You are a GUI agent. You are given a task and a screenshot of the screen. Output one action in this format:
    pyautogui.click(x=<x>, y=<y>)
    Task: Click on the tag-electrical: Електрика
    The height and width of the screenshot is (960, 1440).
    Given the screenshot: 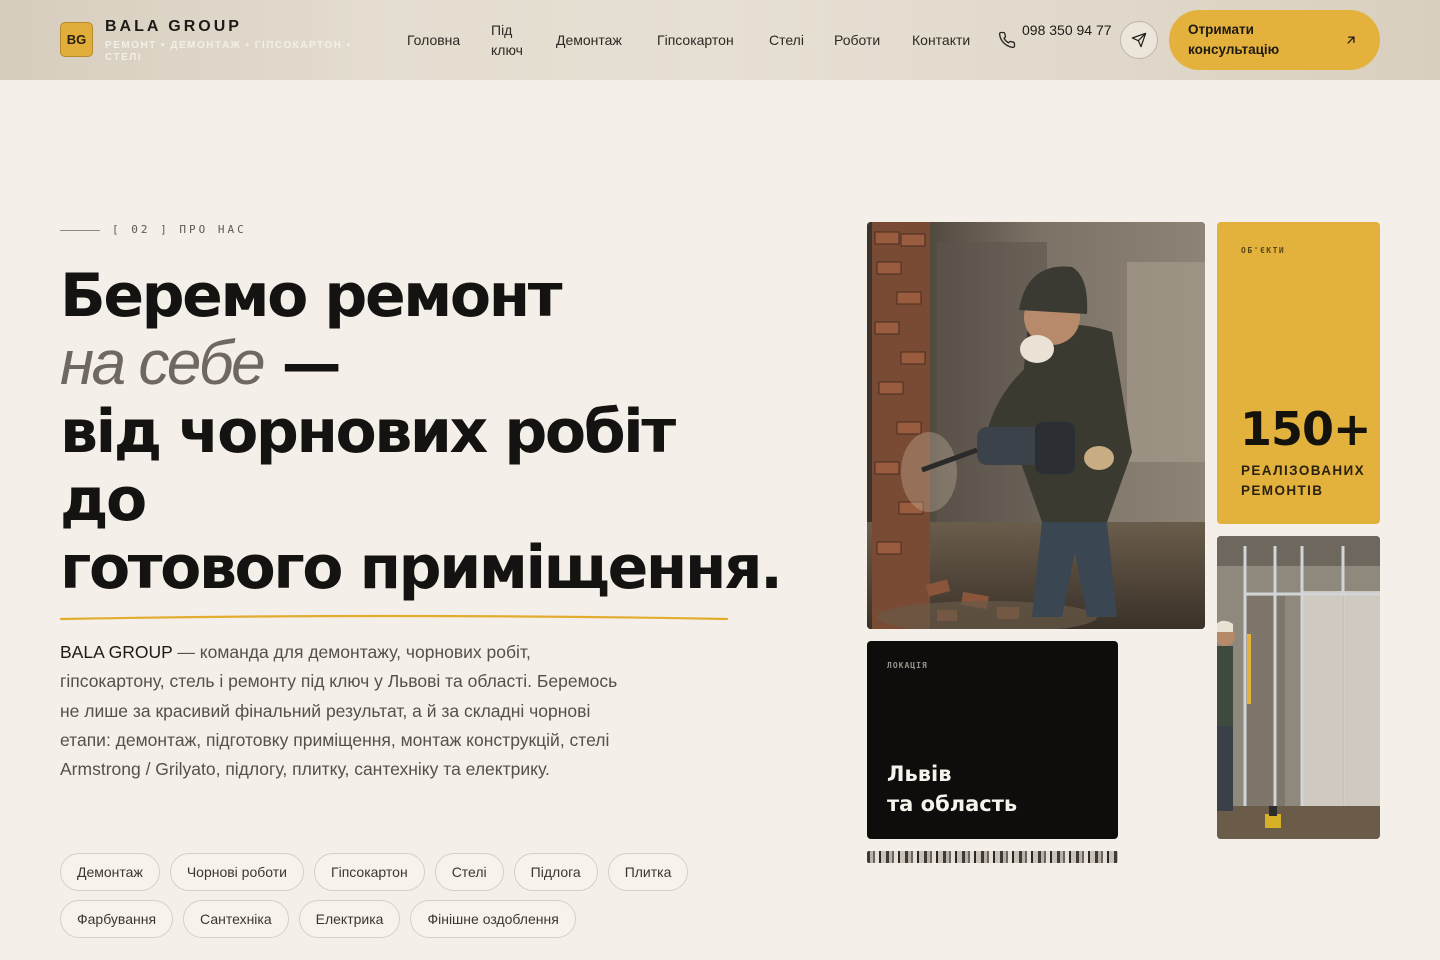 What is the action you would take?
    pyautogui.click(x=349, y=919)
    